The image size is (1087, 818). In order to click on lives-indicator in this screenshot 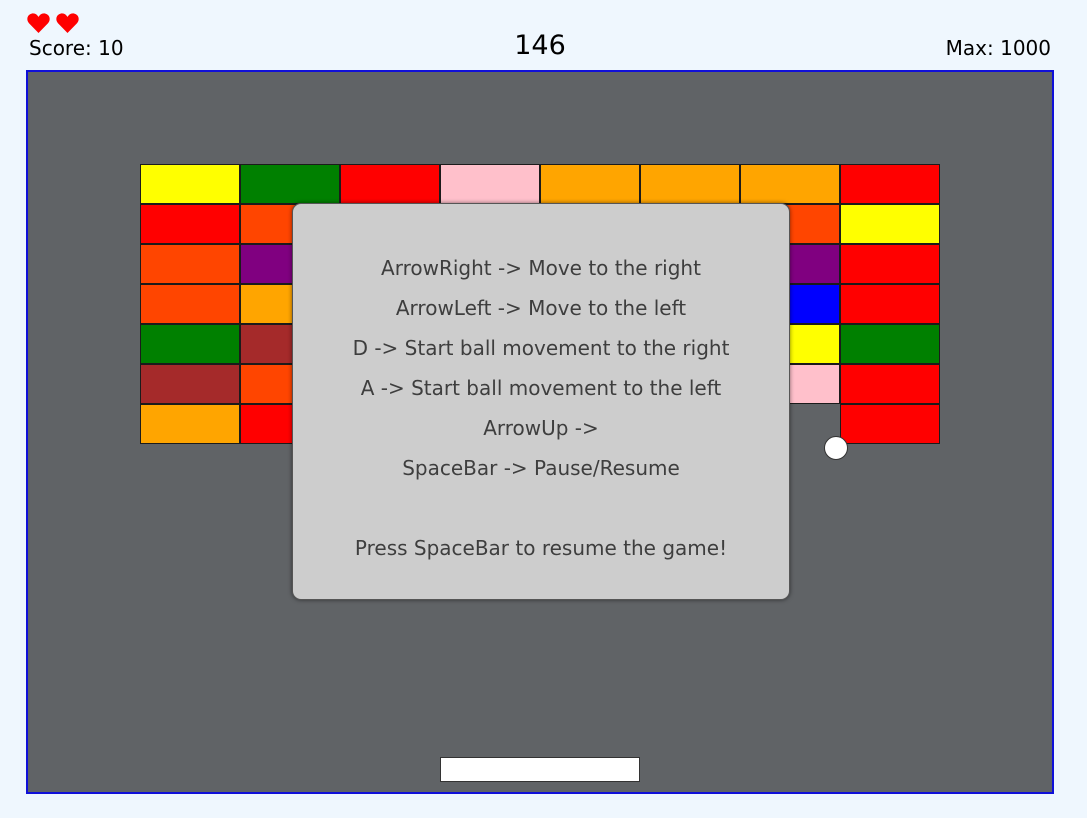, I will do `click(53, 23)`.